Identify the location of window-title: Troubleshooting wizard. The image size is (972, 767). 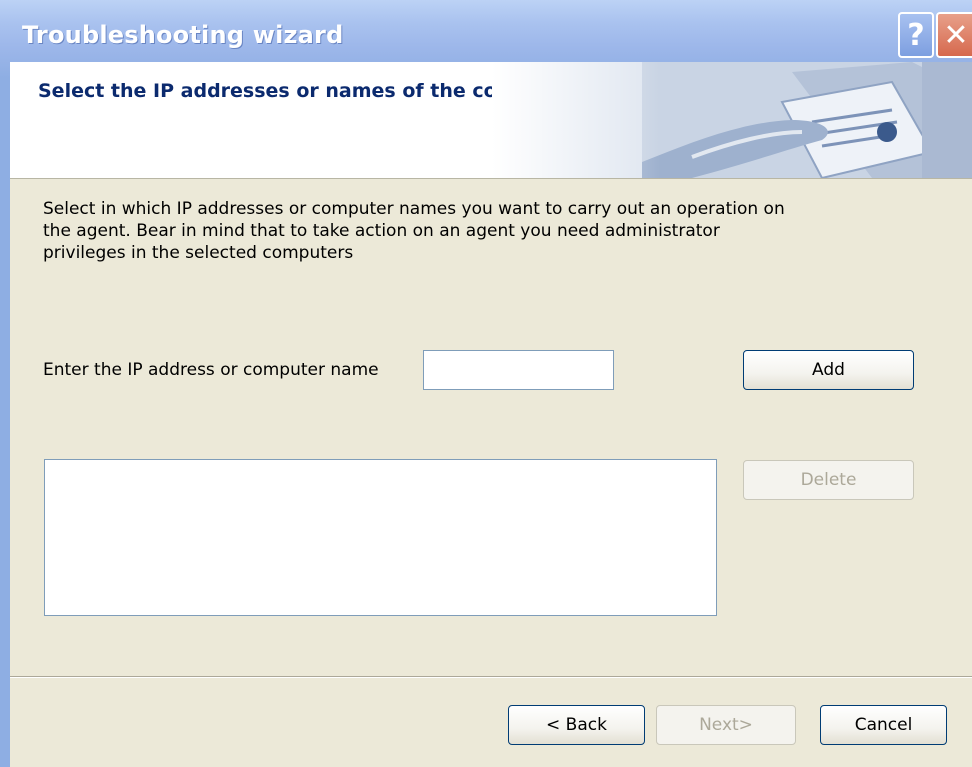
(183, 35).